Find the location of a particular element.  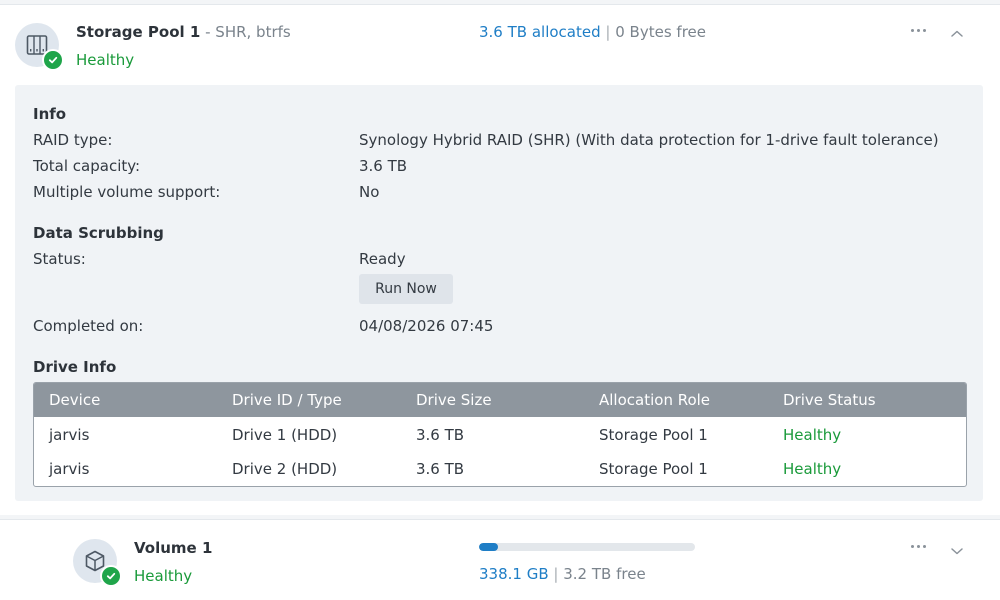

free-amount: 0 Bytes free is located at coordinates (660, 32).